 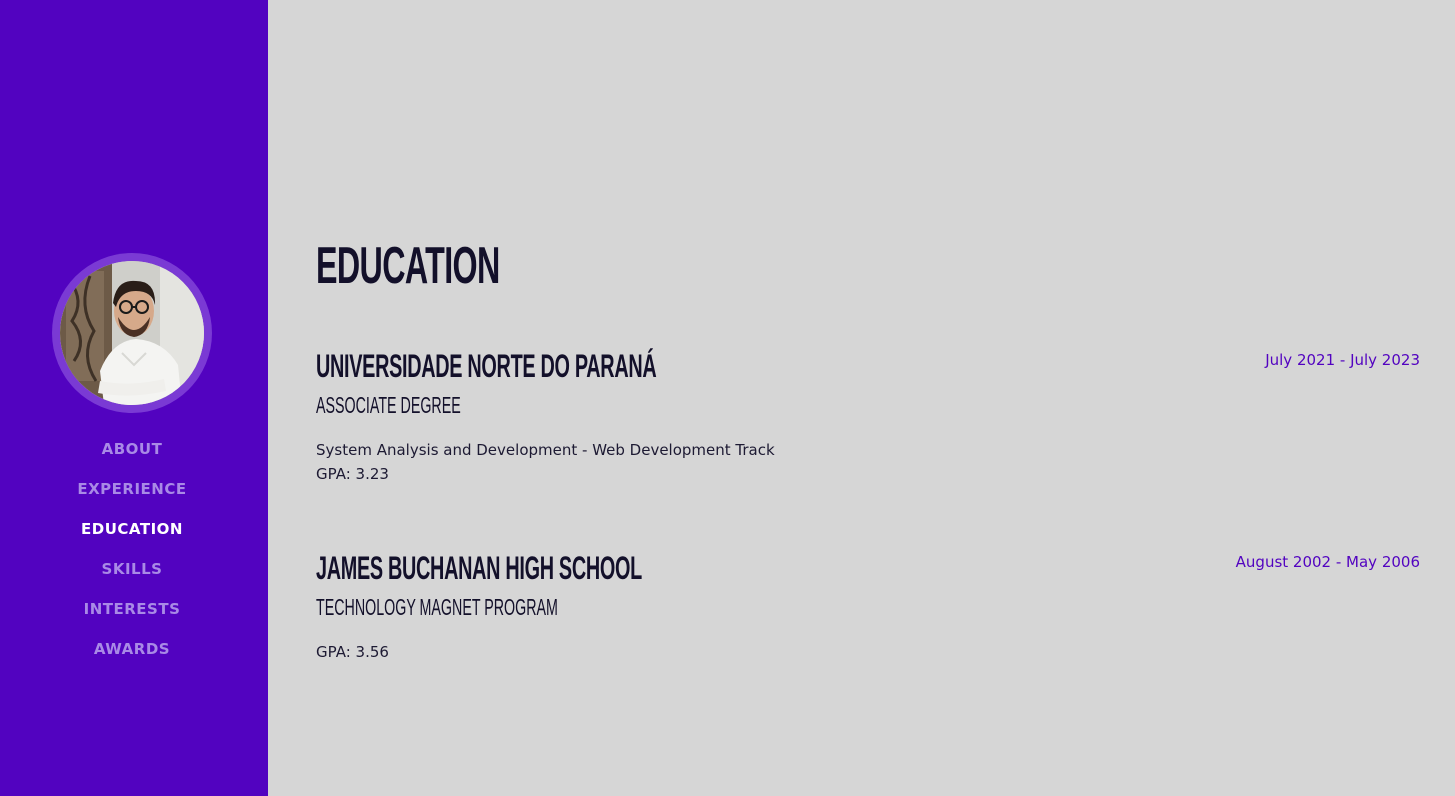 What do you see at coordinates (132, 656) in the screenshot?
I see `nav-item-awards: AWARDS` at bounding box center [132, 656].